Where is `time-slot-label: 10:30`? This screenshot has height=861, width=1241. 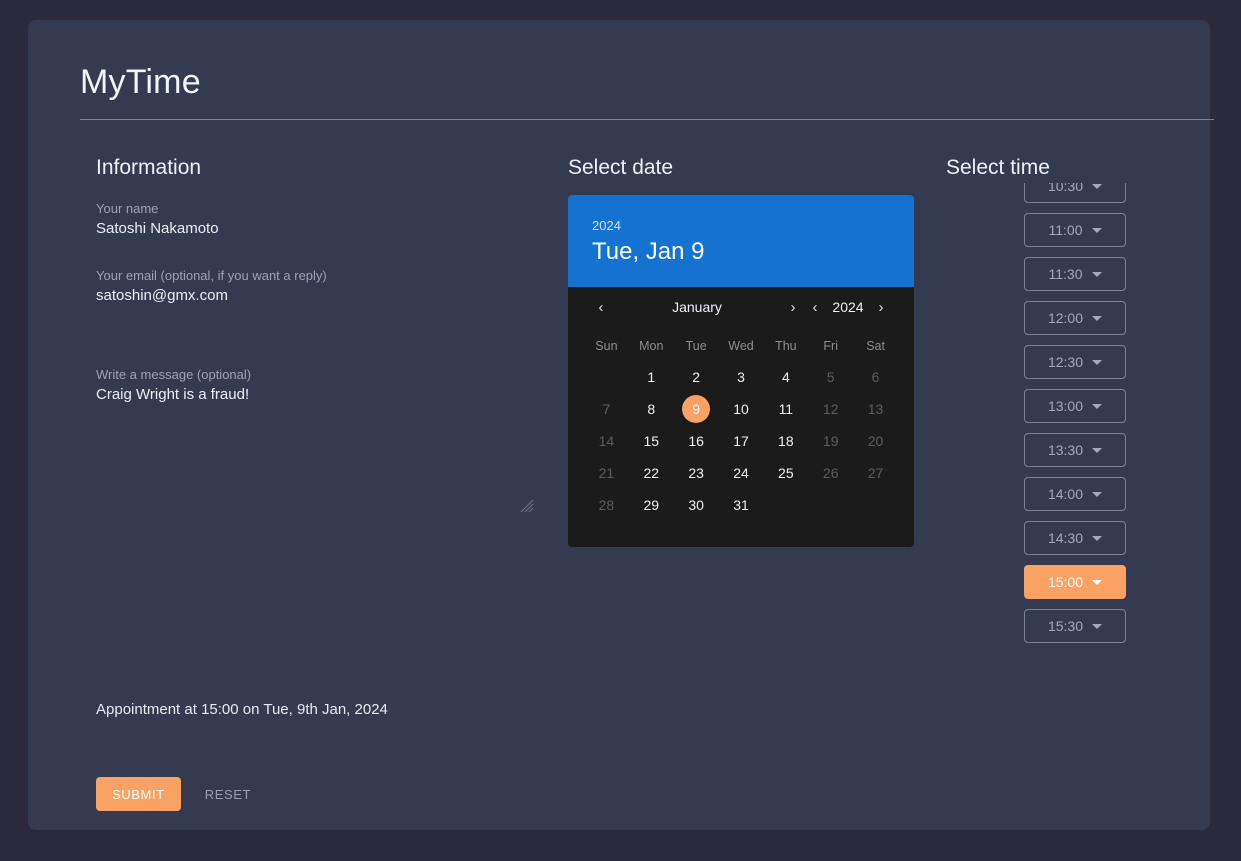 time-slot-label: 10:30 is located at coordinates (1065, 188).